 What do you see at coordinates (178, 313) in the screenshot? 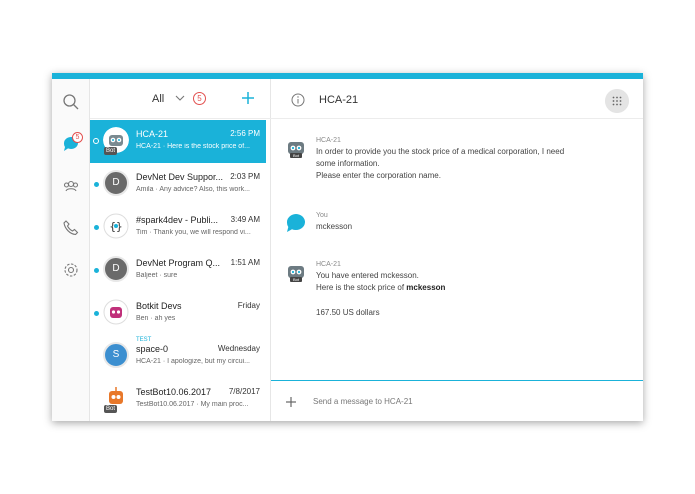
I see `space-row: Botkit Devs Friday Ben · ah yes` at bounding box center [178, 313].